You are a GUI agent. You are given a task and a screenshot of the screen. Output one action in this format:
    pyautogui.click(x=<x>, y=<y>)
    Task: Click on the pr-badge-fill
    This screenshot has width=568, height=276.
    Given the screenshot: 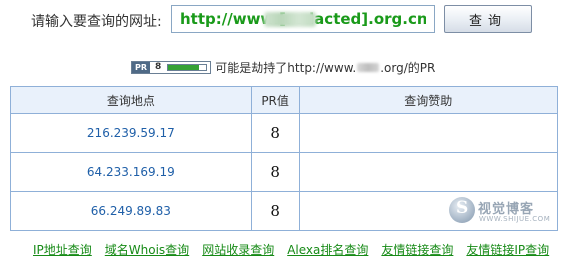 What is the action you would take?
    pyautogui.click(x=183, y=67)
    